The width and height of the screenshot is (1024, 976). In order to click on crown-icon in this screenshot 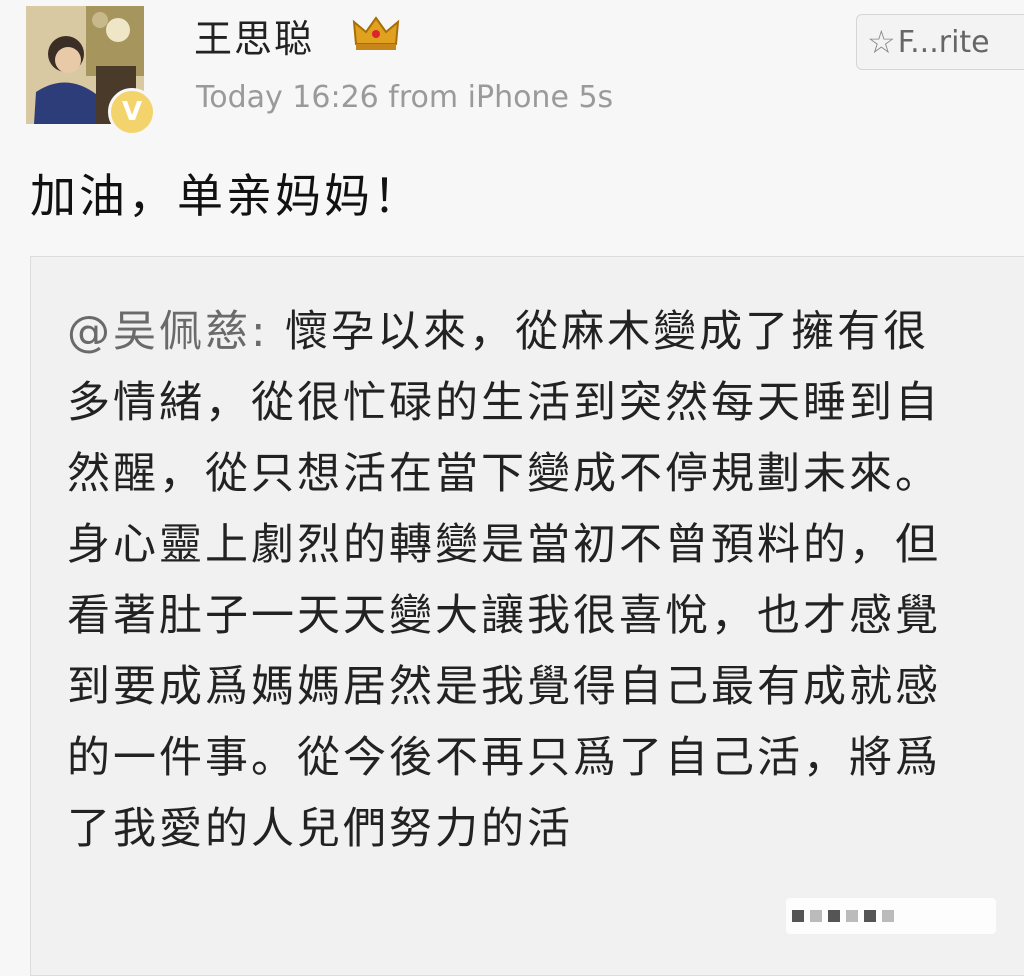, I will do `click(376, 33)`.